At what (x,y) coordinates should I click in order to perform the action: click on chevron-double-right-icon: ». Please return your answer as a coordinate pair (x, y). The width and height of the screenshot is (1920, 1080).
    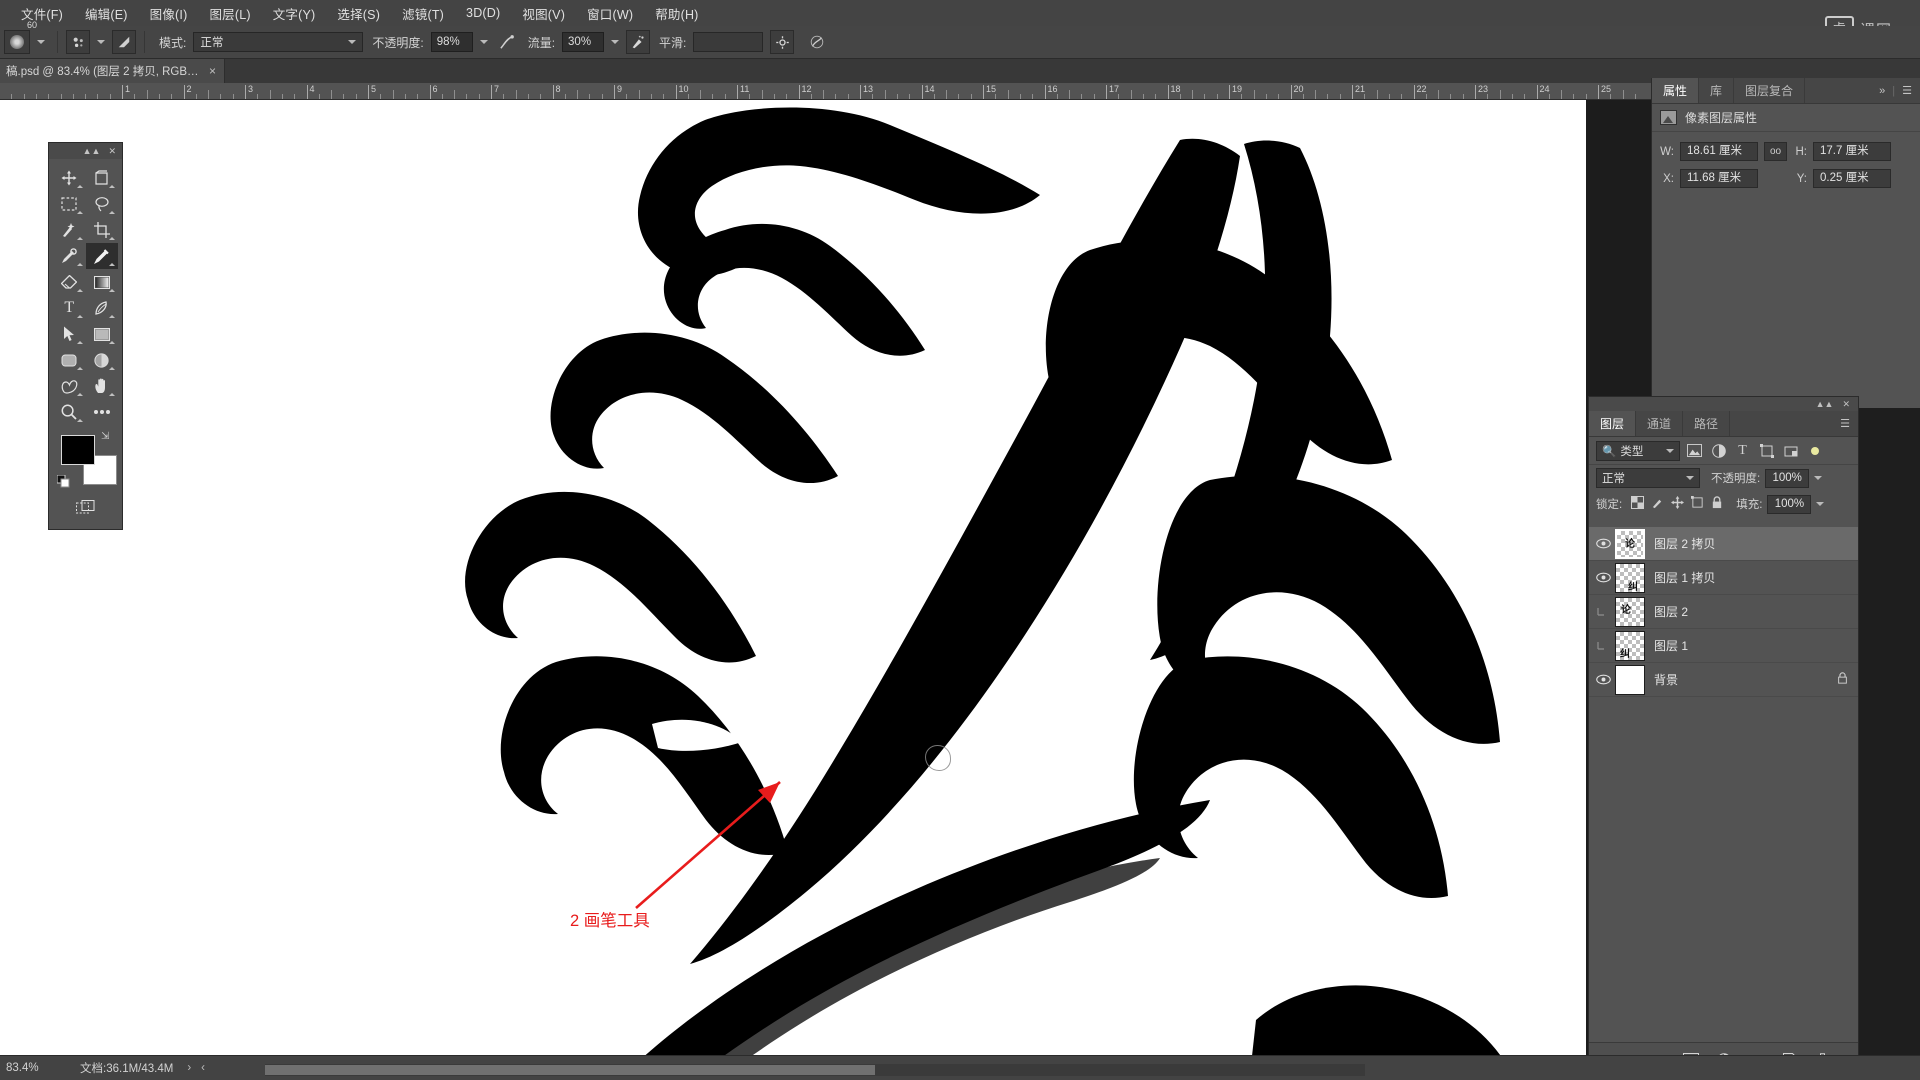
    Looking at the image, I should click on (1882, 91).